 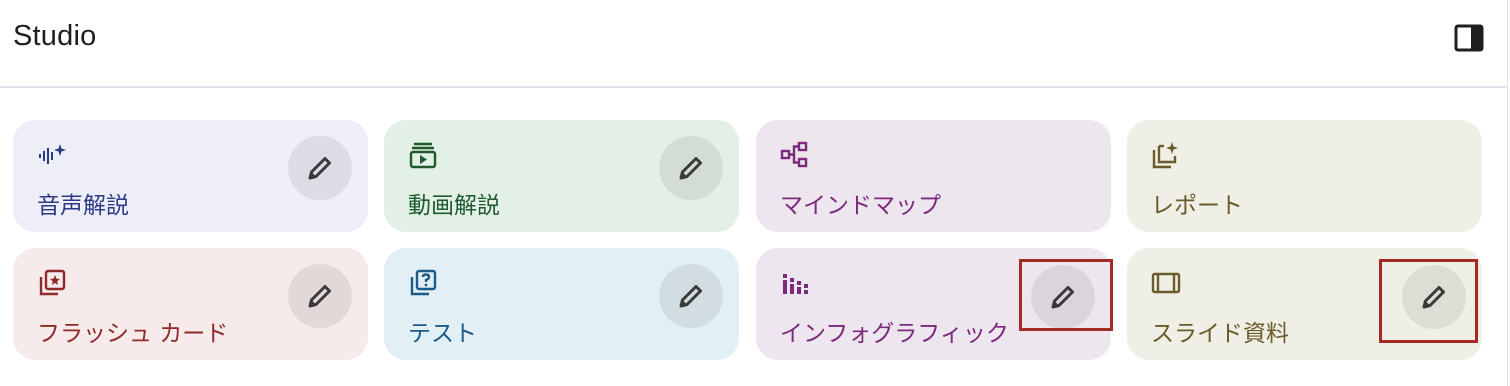 What do you see at coordinates (894, 334) in the screenshot?
I see `card-label: インフォグラフィック` at bounding box center [894, 334].